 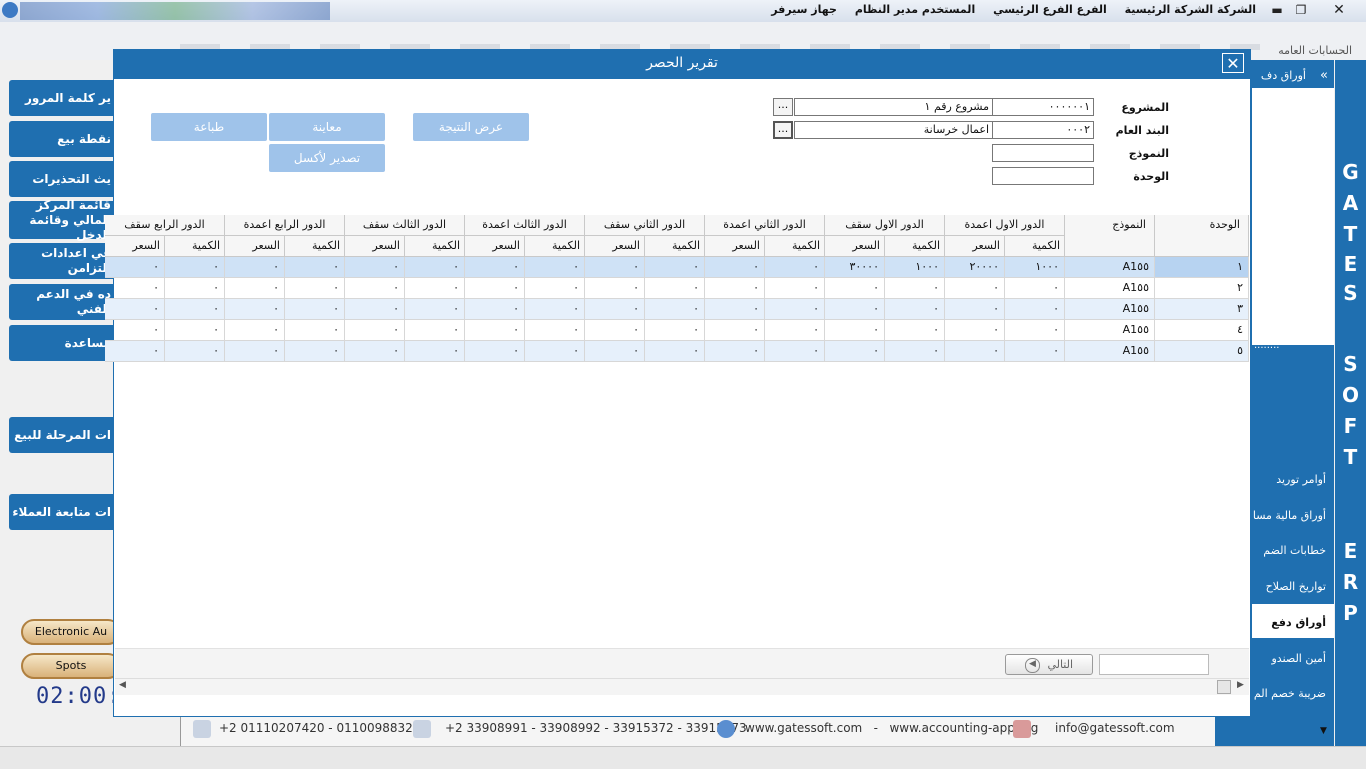 I want to click on dialog-close-button: ✕, so click(x=1233, y=63).